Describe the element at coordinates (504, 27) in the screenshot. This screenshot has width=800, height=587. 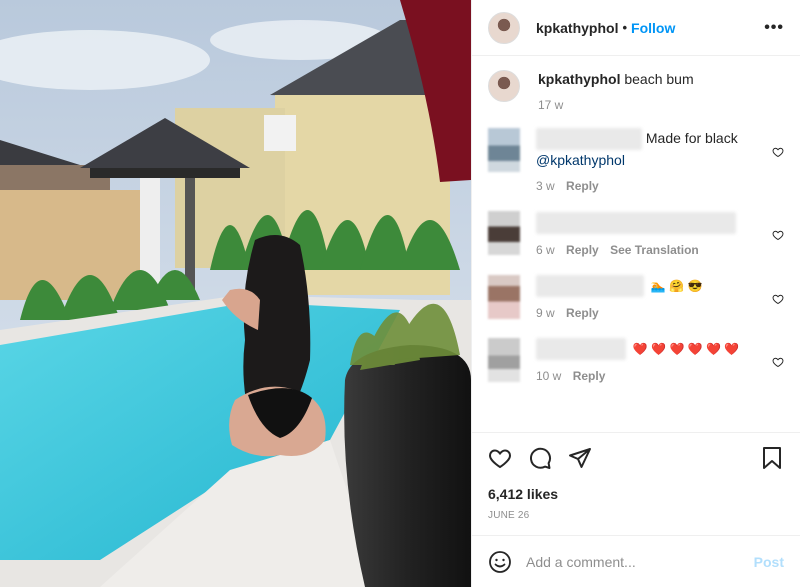
I see `author-avatar` at that location.